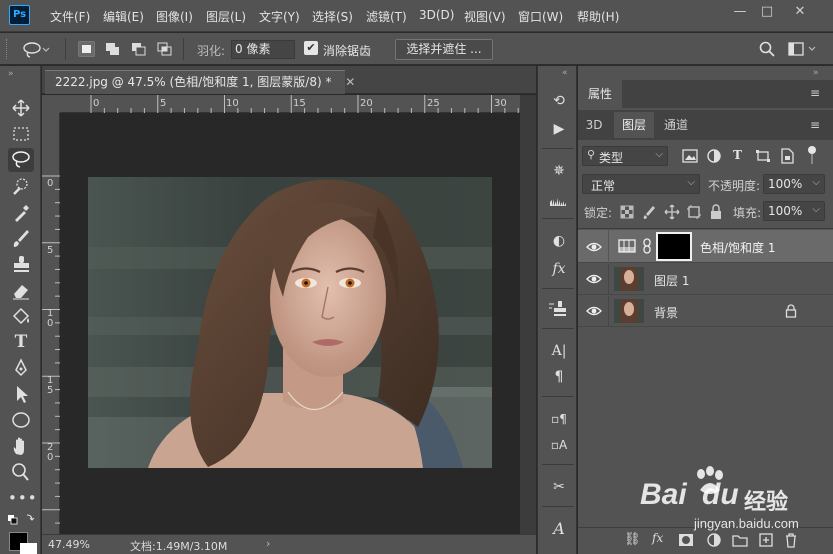 This screenshot has width=833, height=554. Describe the element at coordinates (28, 548) in the screenshot. I see `background-color-swatch` at that location.